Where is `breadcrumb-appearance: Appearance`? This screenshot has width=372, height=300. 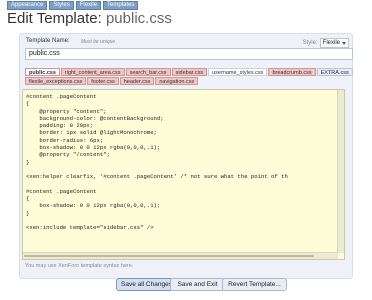 breadcrumb-appearance: Appearance is located at coordinates (27, 5).